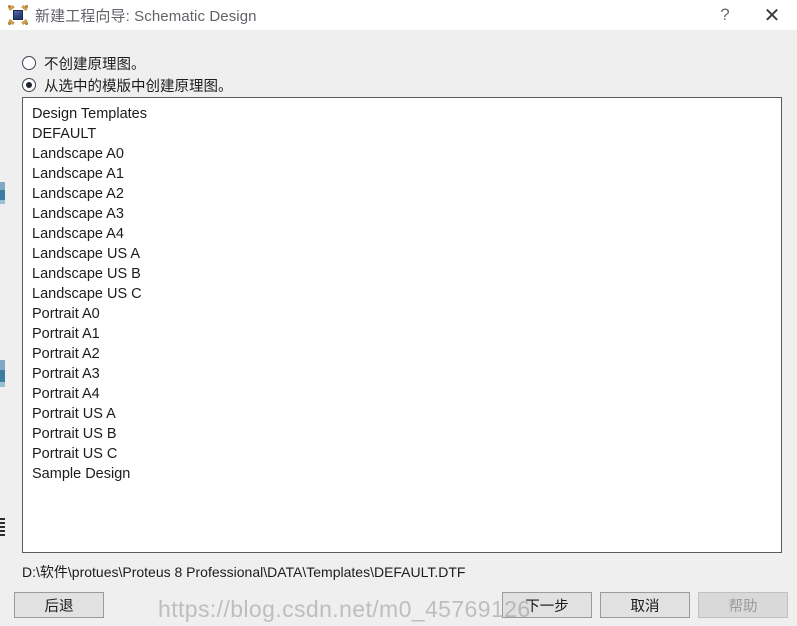 This screenshot has height=626, width=797. I want to click on close-icon: ✕, so click(772, 15).